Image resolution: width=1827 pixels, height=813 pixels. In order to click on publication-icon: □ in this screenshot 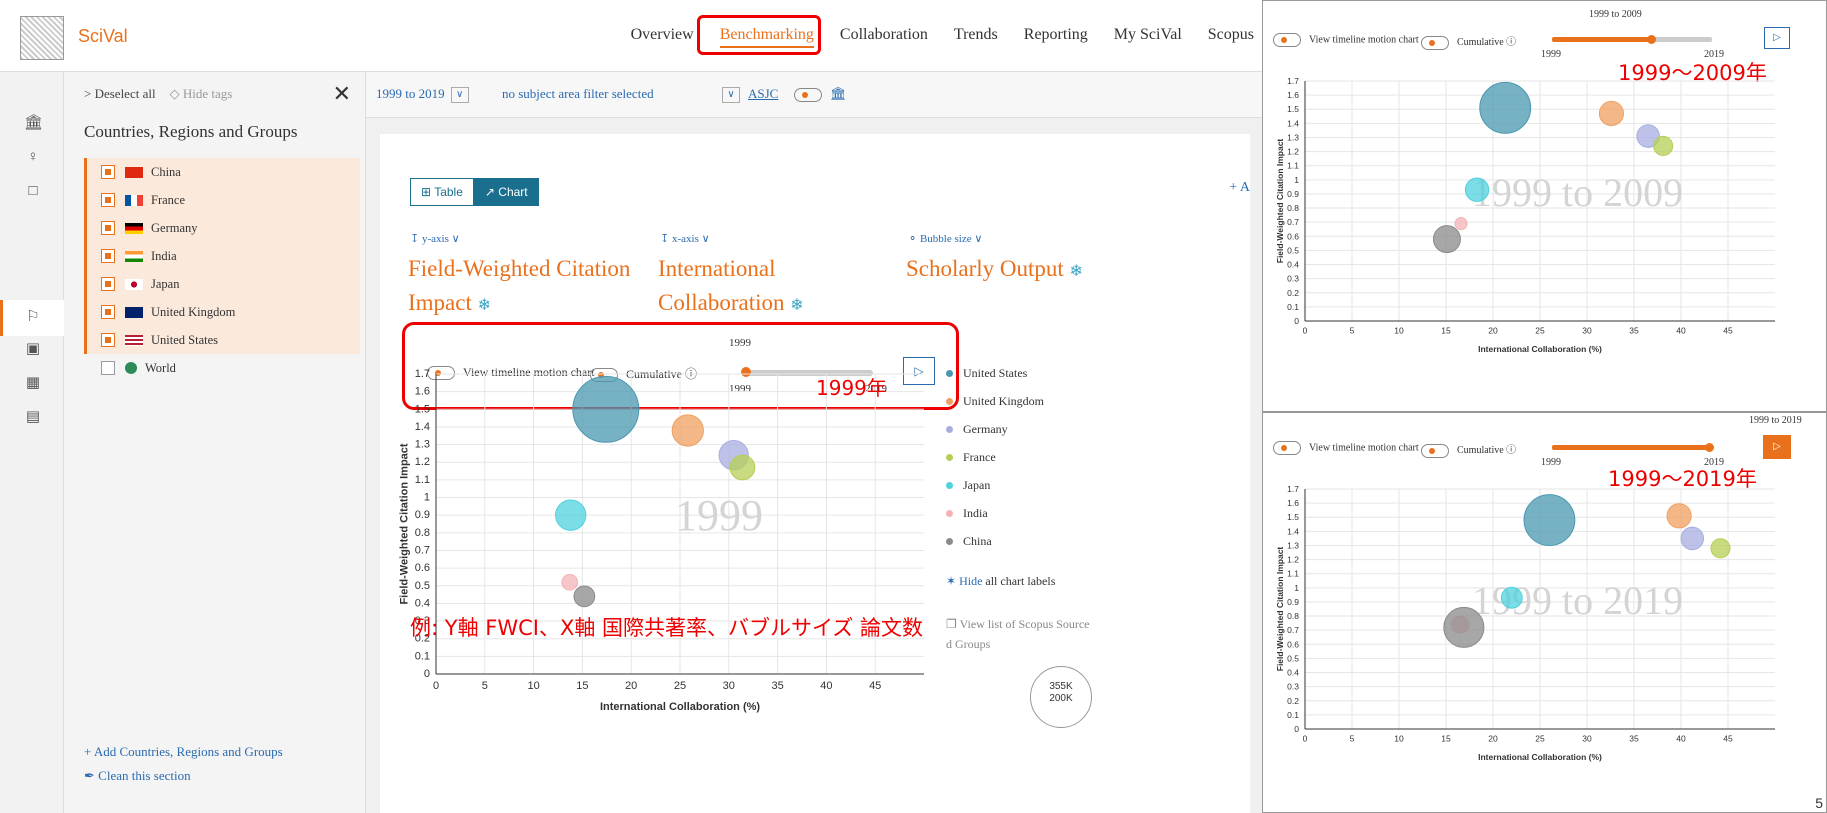, I will do `click(33, 191)`.